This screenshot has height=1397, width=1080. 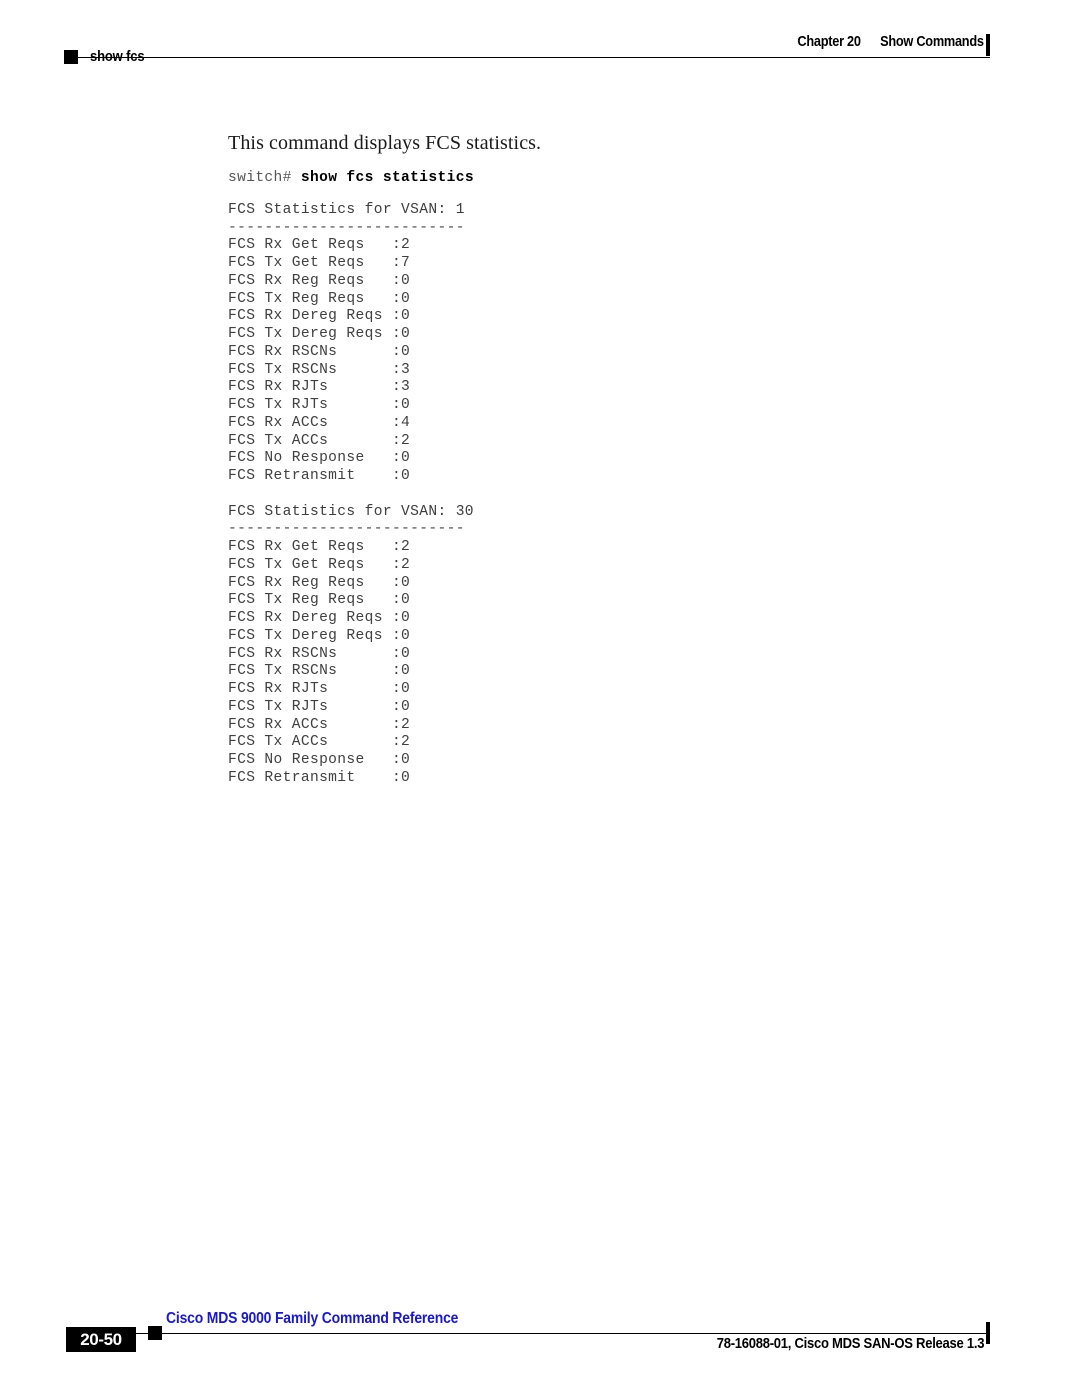 I want to click on stat-row: FCS Tx Get Reqs :7, so click(x=319, y=263).